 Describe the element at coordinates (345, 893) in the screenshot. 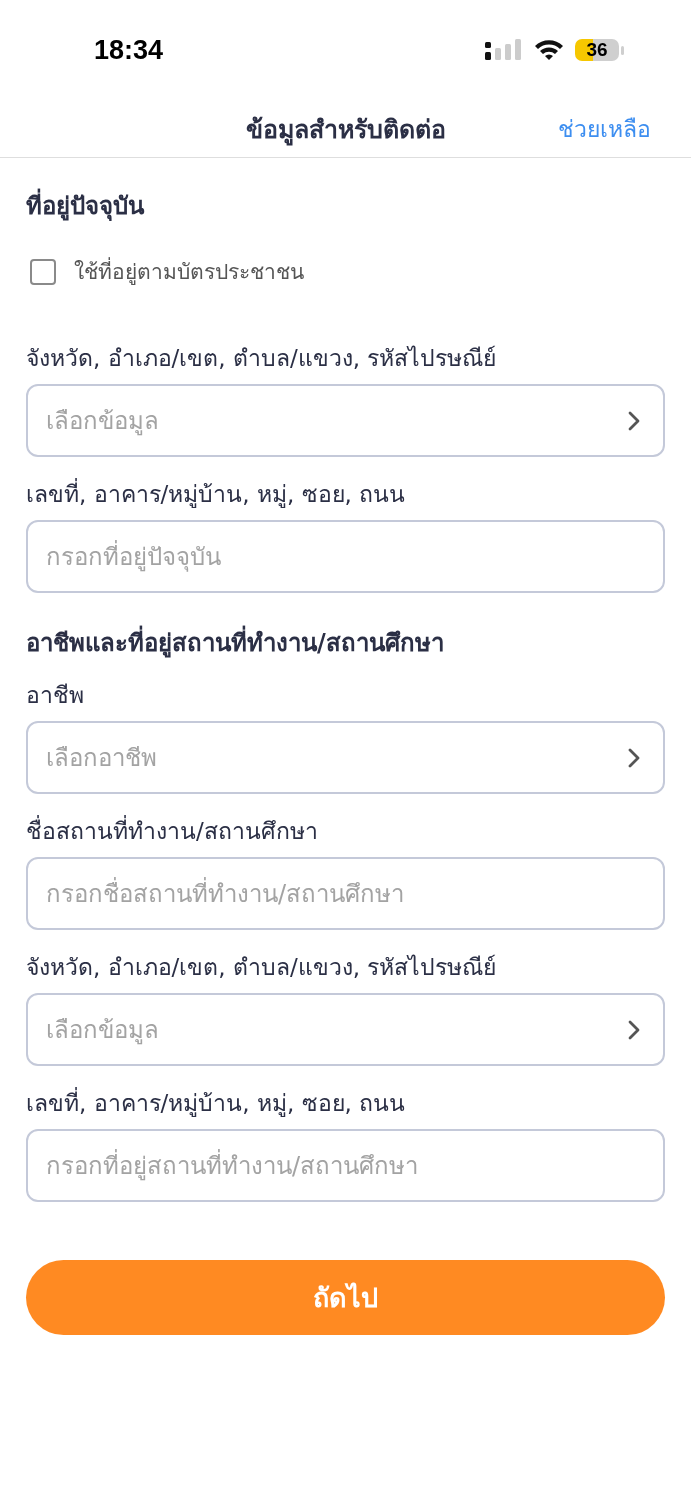

I see `input-field: กรอกชื่อสถานที่ทำงาน/สถานศึกษา` at that location.